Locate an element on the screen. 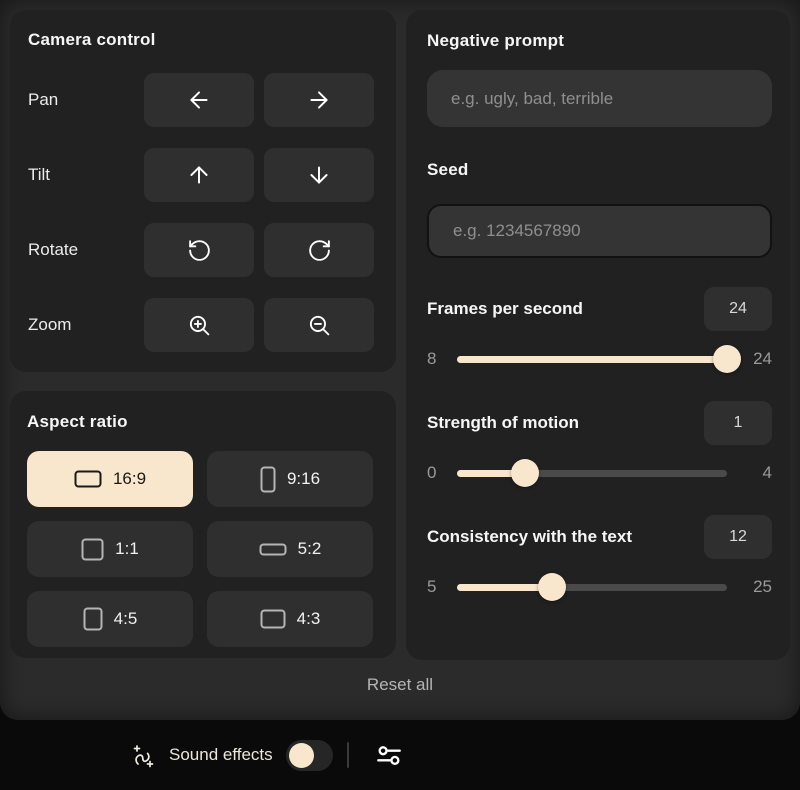  motion-header: Strength of motion 1 is located at coordinates (599, 423).